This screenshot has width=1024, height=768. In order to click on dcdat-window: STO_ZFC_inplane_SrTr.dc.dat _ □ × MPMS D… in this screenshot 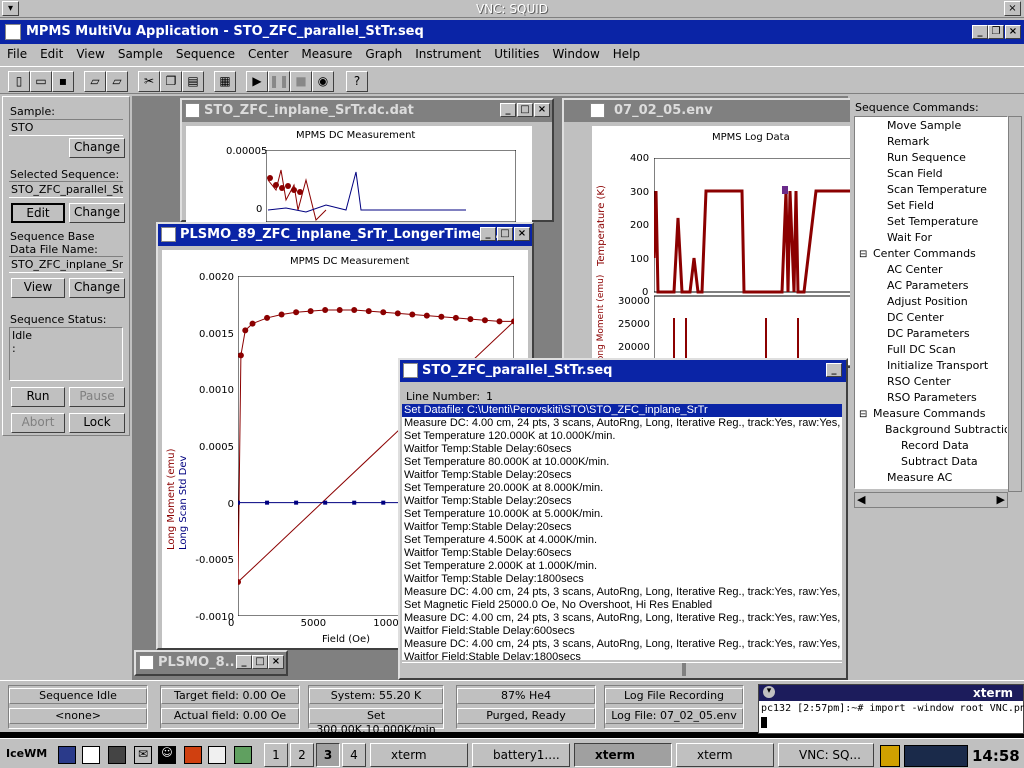, I will do `click(367, 160)`.